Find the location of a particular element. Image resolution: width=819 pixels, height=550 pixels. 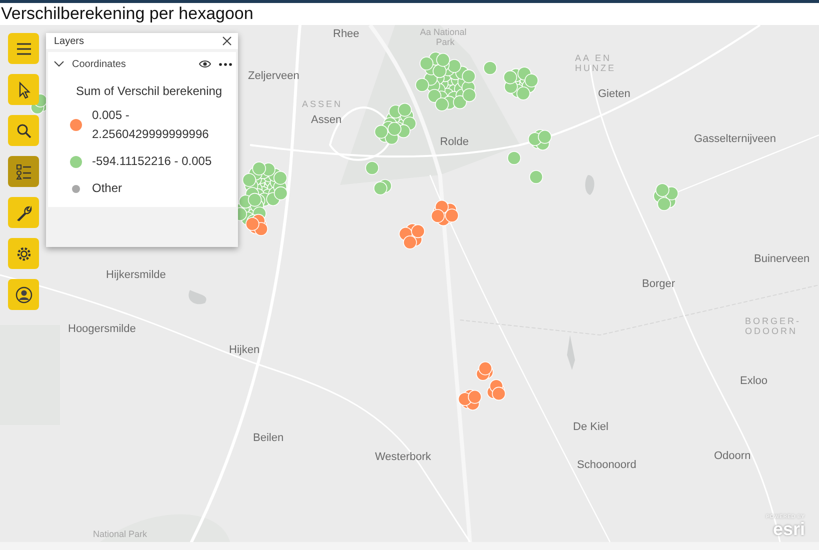

panel-title: Layers is located at coordinates (69, 41).